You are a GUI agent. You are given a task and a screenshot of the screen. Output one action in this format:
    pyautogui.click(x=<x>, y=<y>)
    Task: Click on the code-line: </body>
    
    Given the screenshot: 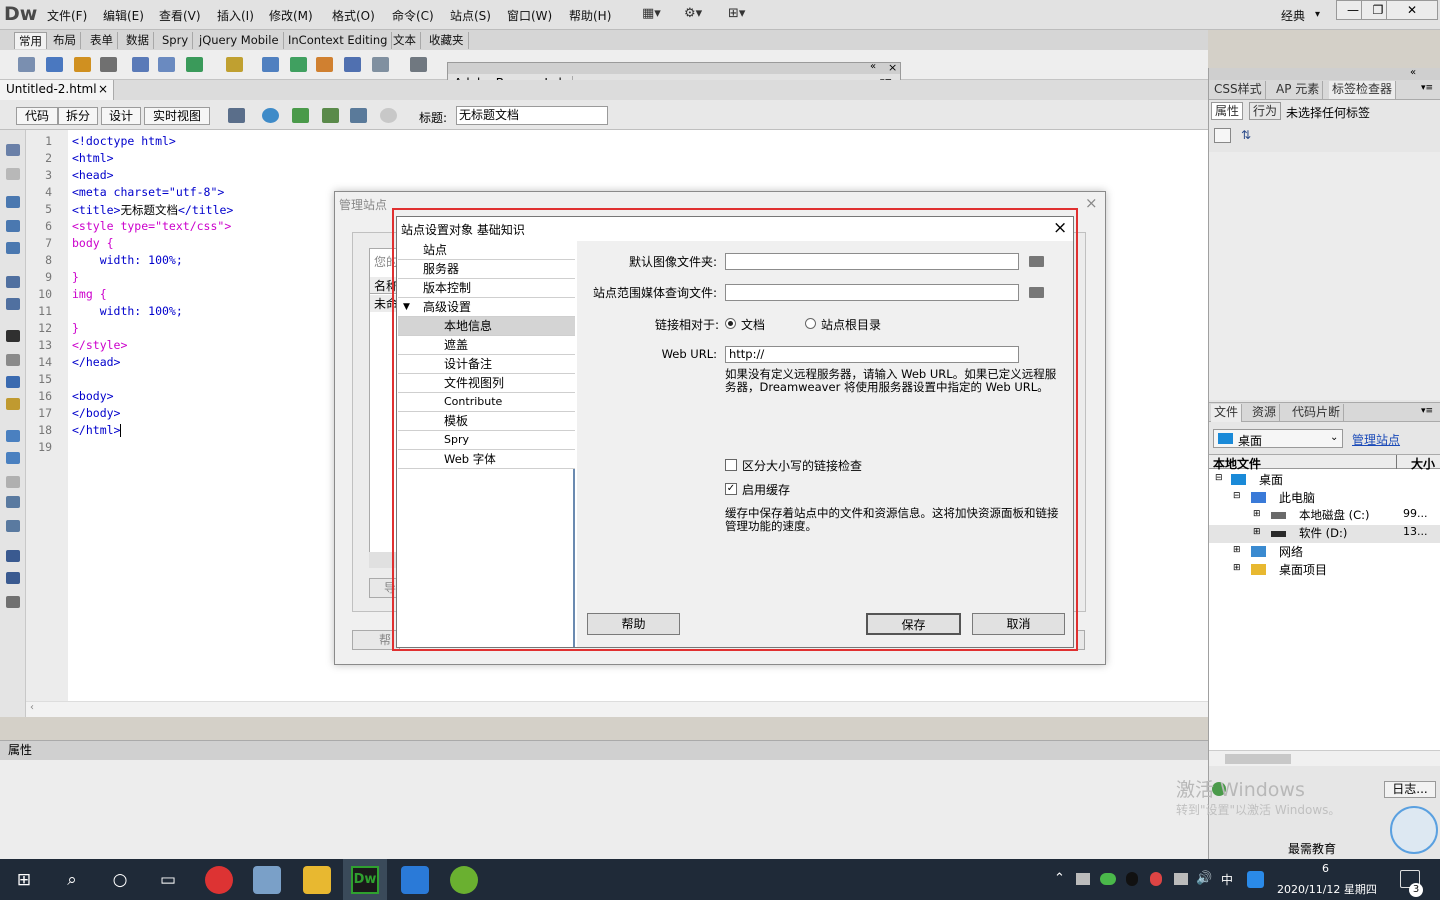 What is the action you would take?
    pyautogui.click(x=96, y=413)
    